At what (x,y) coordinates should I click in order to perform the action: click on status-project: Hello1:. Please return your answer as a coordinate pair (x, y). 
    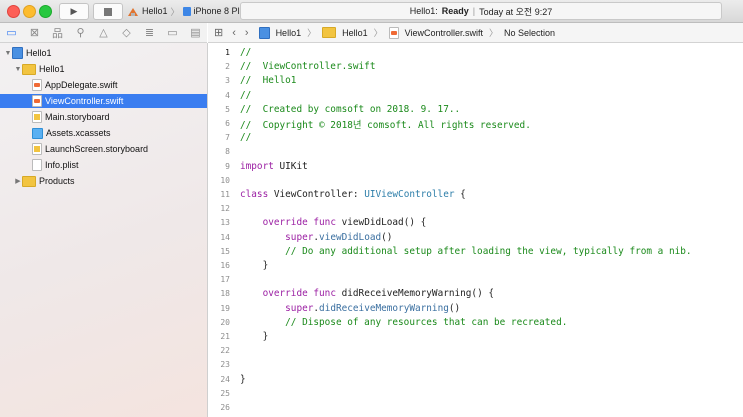
    Looking at the image, I should click on (423, 11).